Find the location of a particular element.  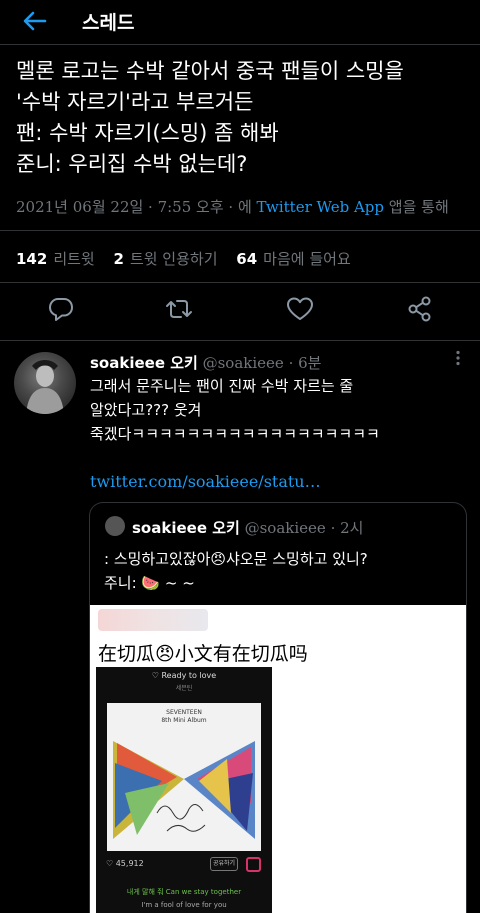

reply-icon is located at coordinates (61, 309).